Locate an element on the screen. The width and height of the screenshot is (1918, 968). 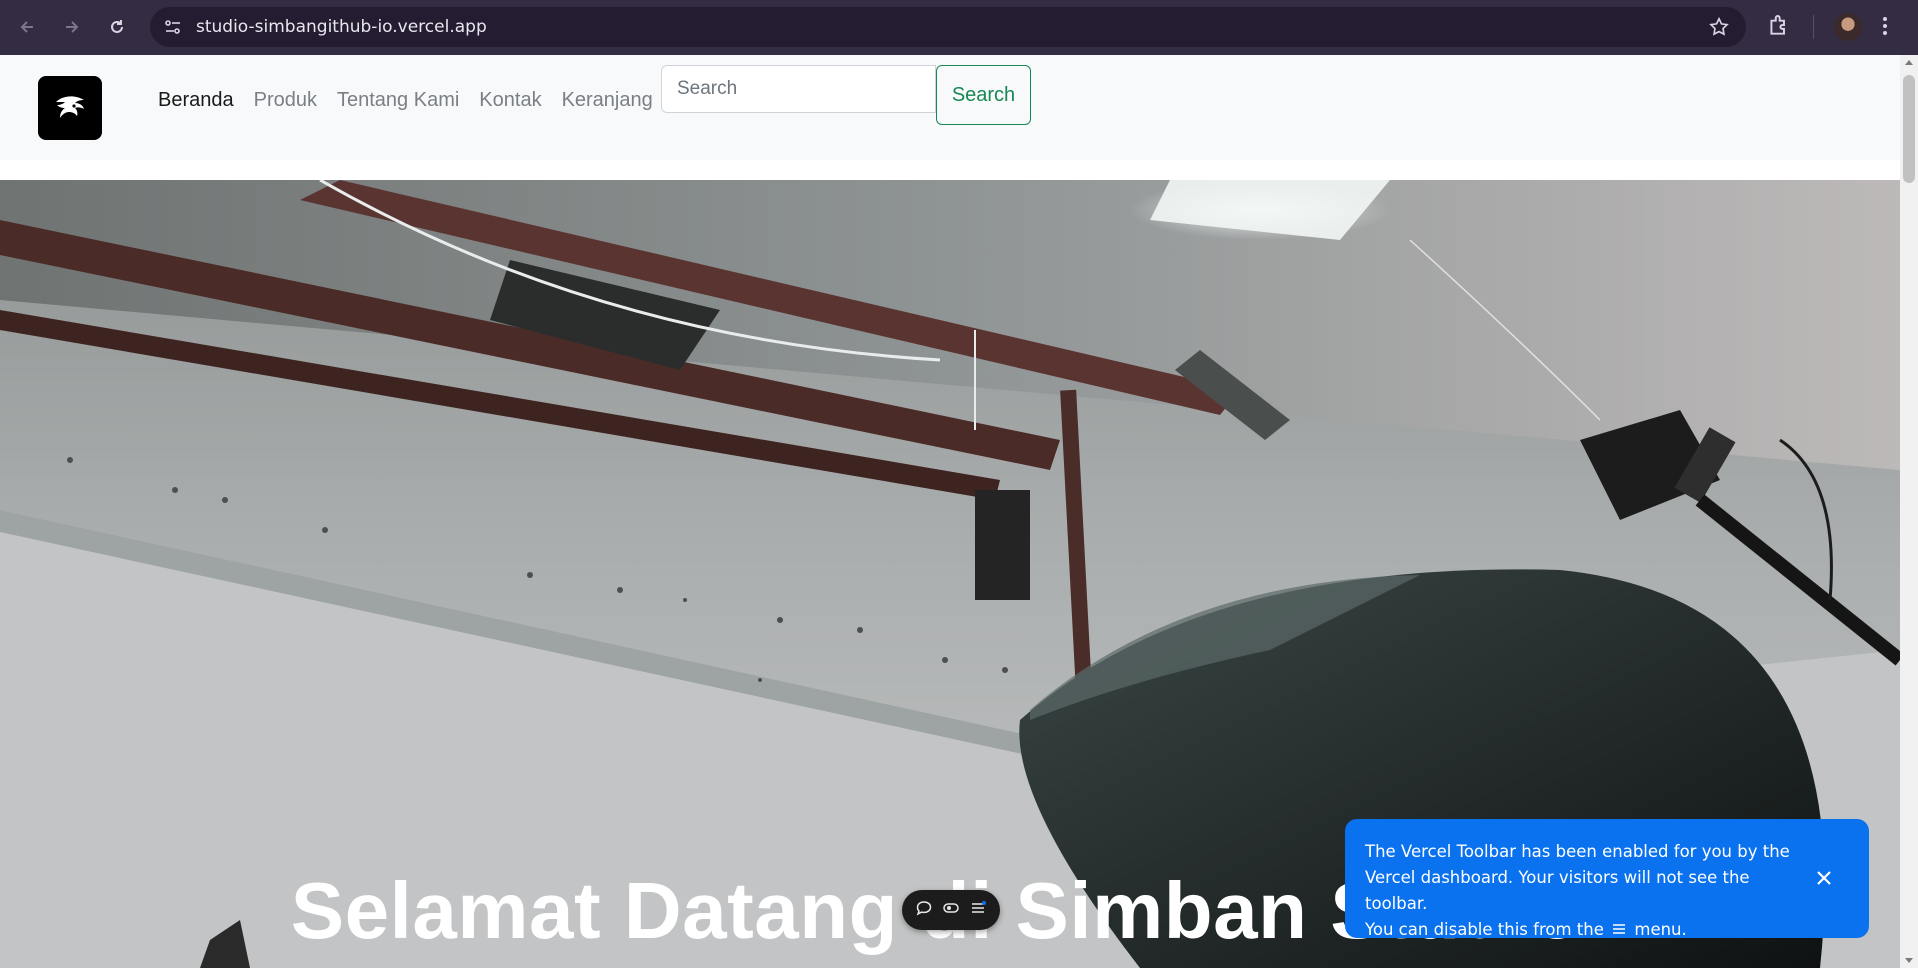
studio-logo is located at coordinates (70, 108).